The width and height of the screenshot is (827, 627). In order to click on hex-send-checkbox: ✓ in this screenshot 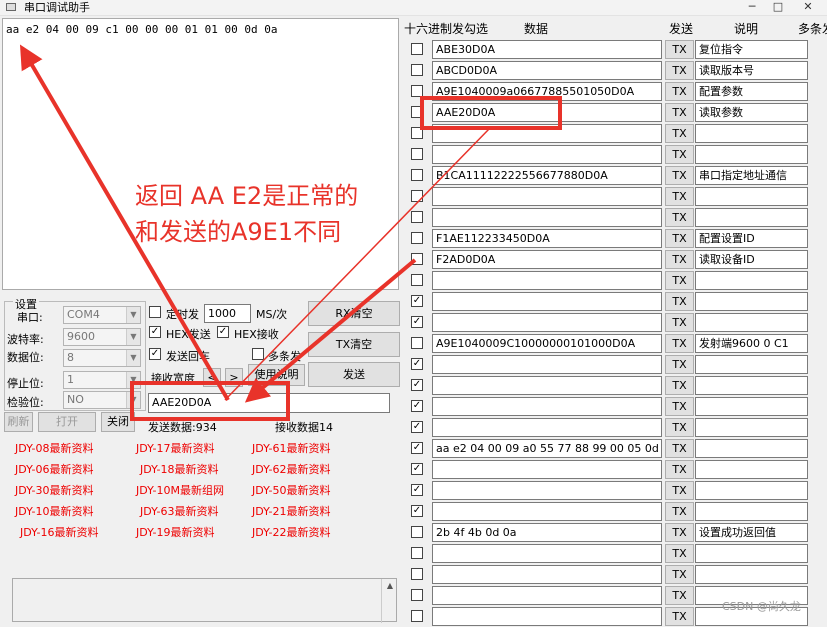, I will do `click(155, 332)`.